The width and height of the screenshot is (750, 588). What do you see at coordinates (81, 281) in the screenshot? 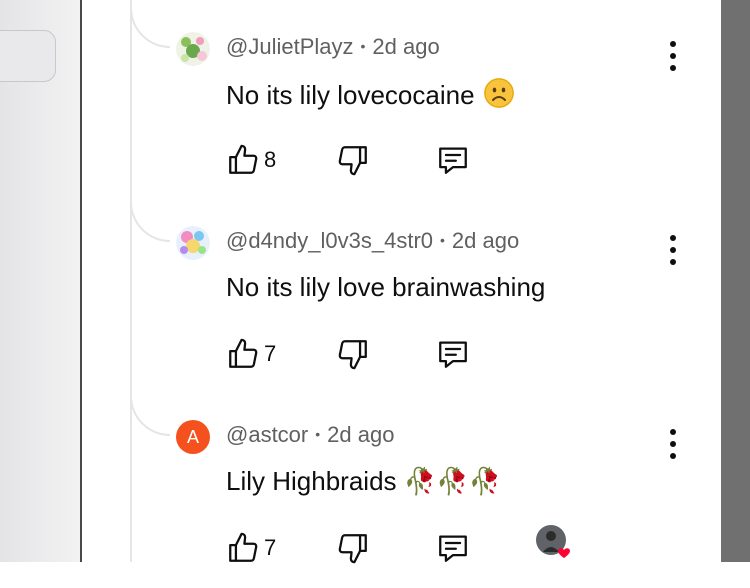
I see `pane-divider` at bounding box center [81, 281].